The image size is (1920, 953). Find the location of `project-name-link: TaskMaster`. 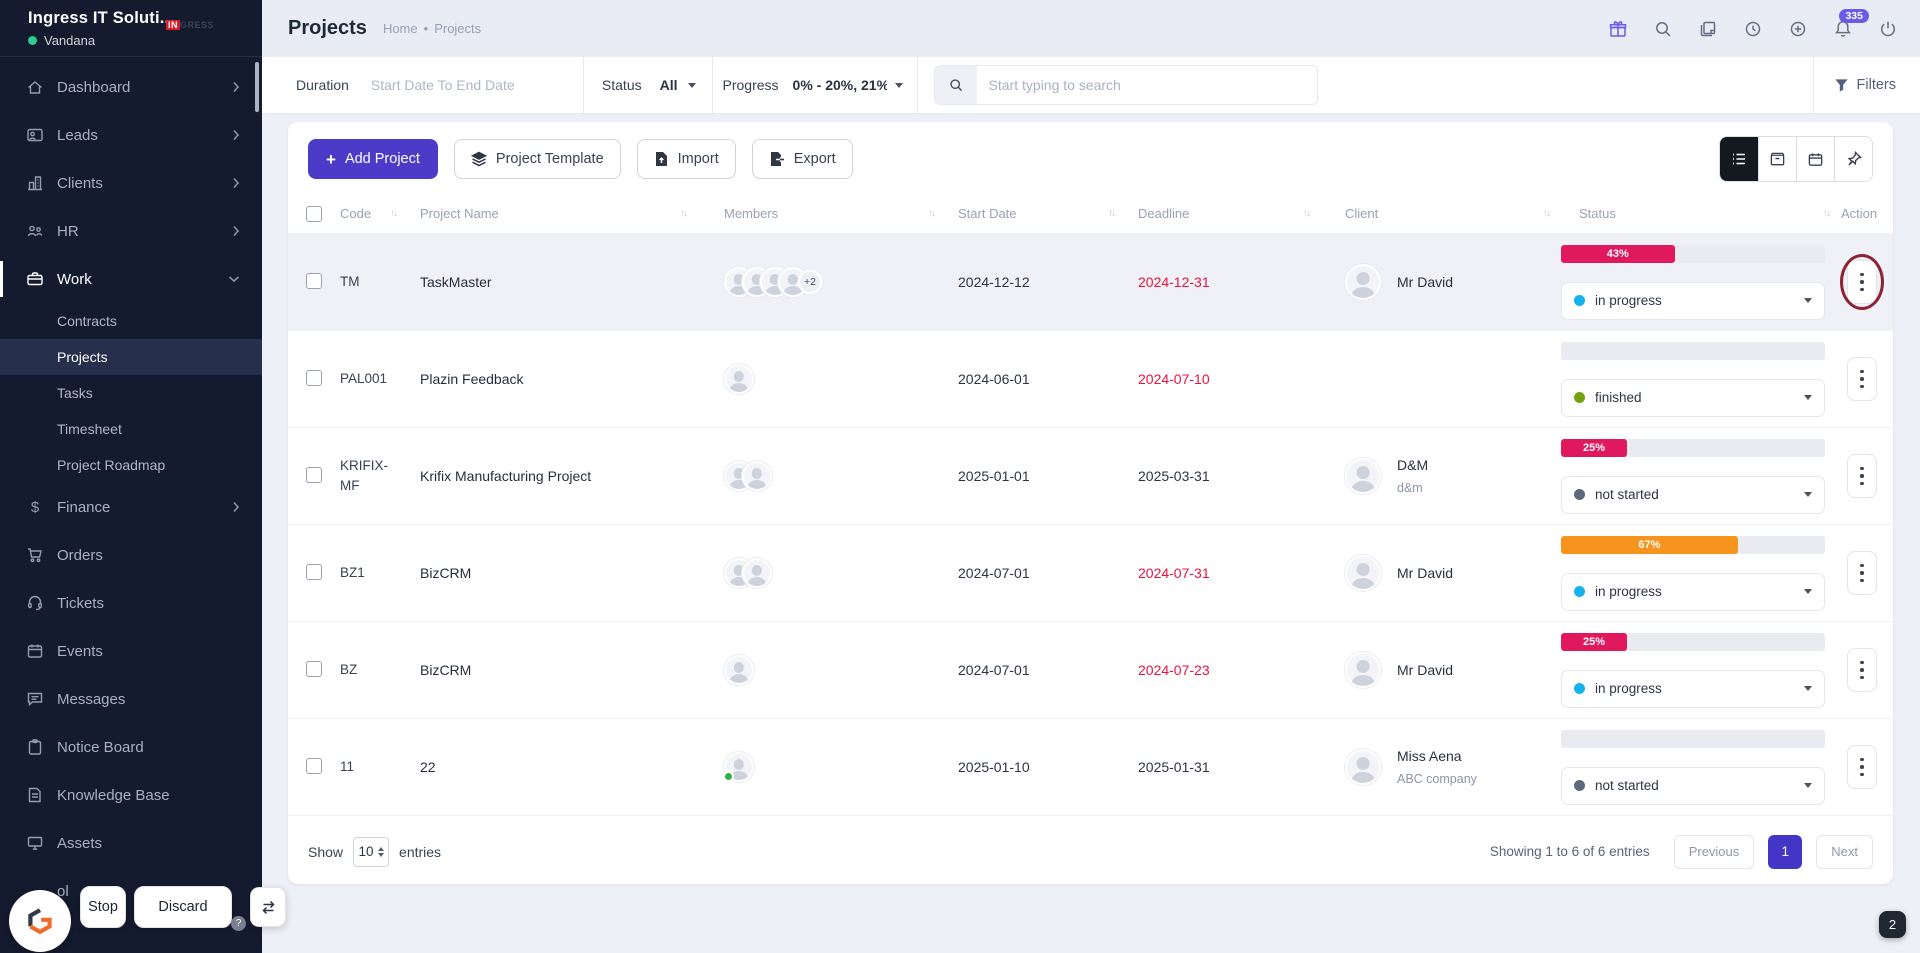

project-name-link: TaskMaster is located at coordinates (553, 282).